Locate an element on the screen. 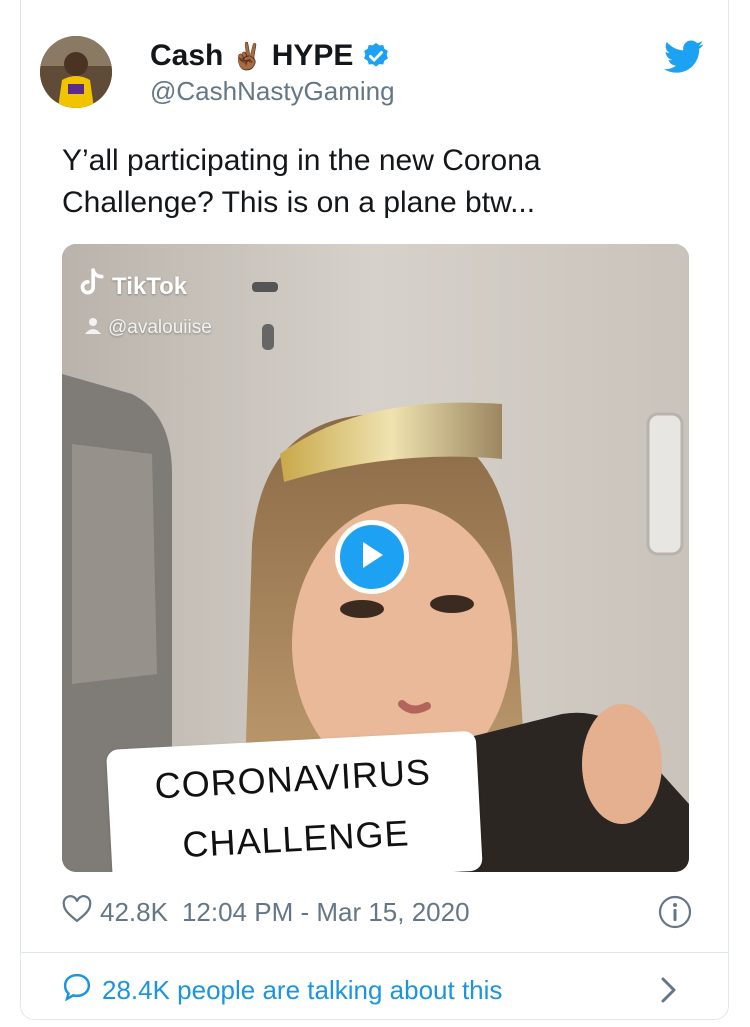 The width and height of the screenshot is (750, 1027). user-handle: @CashNastyGaming is located at coordinates (272, 91).